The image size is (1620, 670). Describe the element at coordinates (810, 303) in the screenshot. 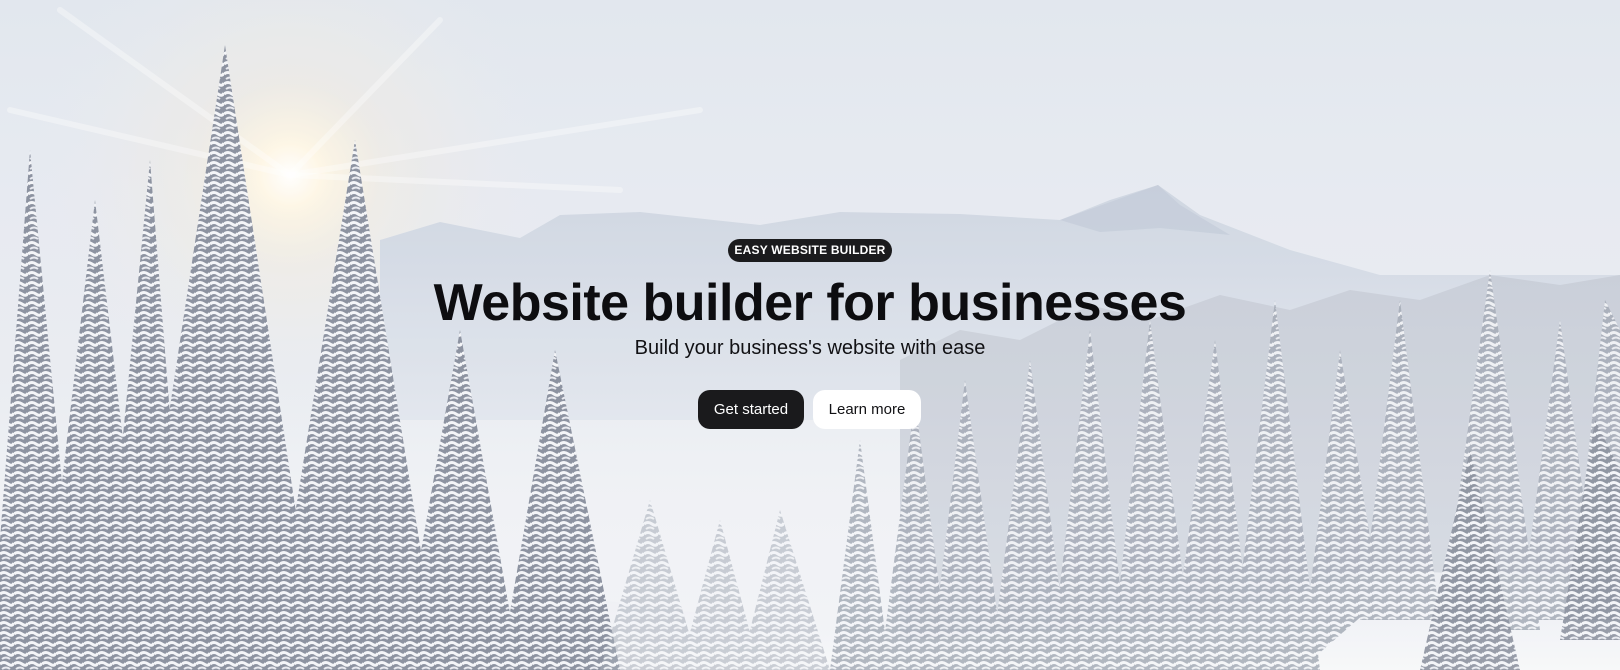

I see `hero-title: Website builder for businesses` at that location.